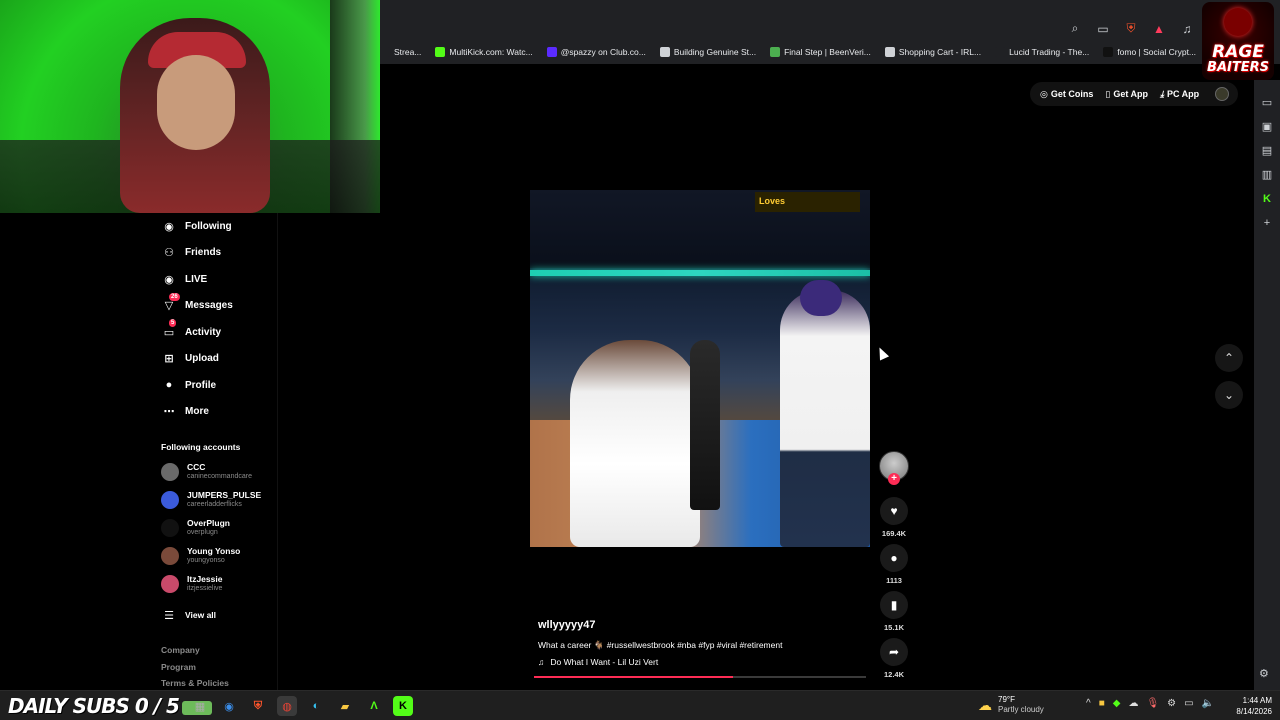 This screenshot has height=720, width=1280. What do you see at coordinates (178, 667) in the screenshot?
I see `footer-link: Program` at bounding box center [178, 667].